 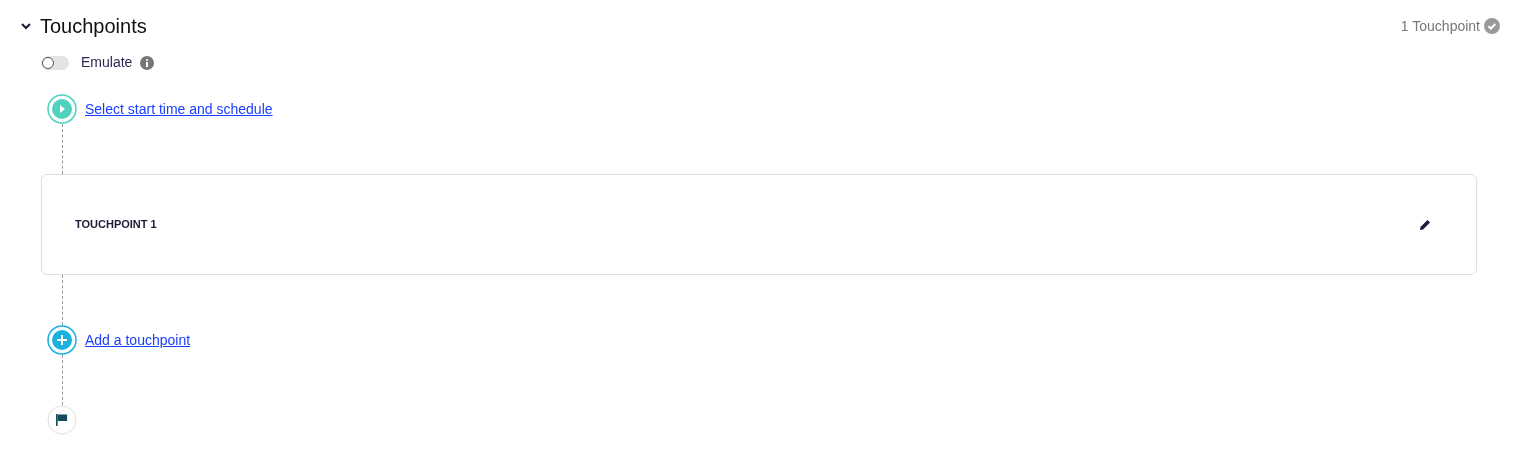 What do you see at coordinates (147, 62) in the screenshot?
I see `info-icon` at bounding box center [147, 62].